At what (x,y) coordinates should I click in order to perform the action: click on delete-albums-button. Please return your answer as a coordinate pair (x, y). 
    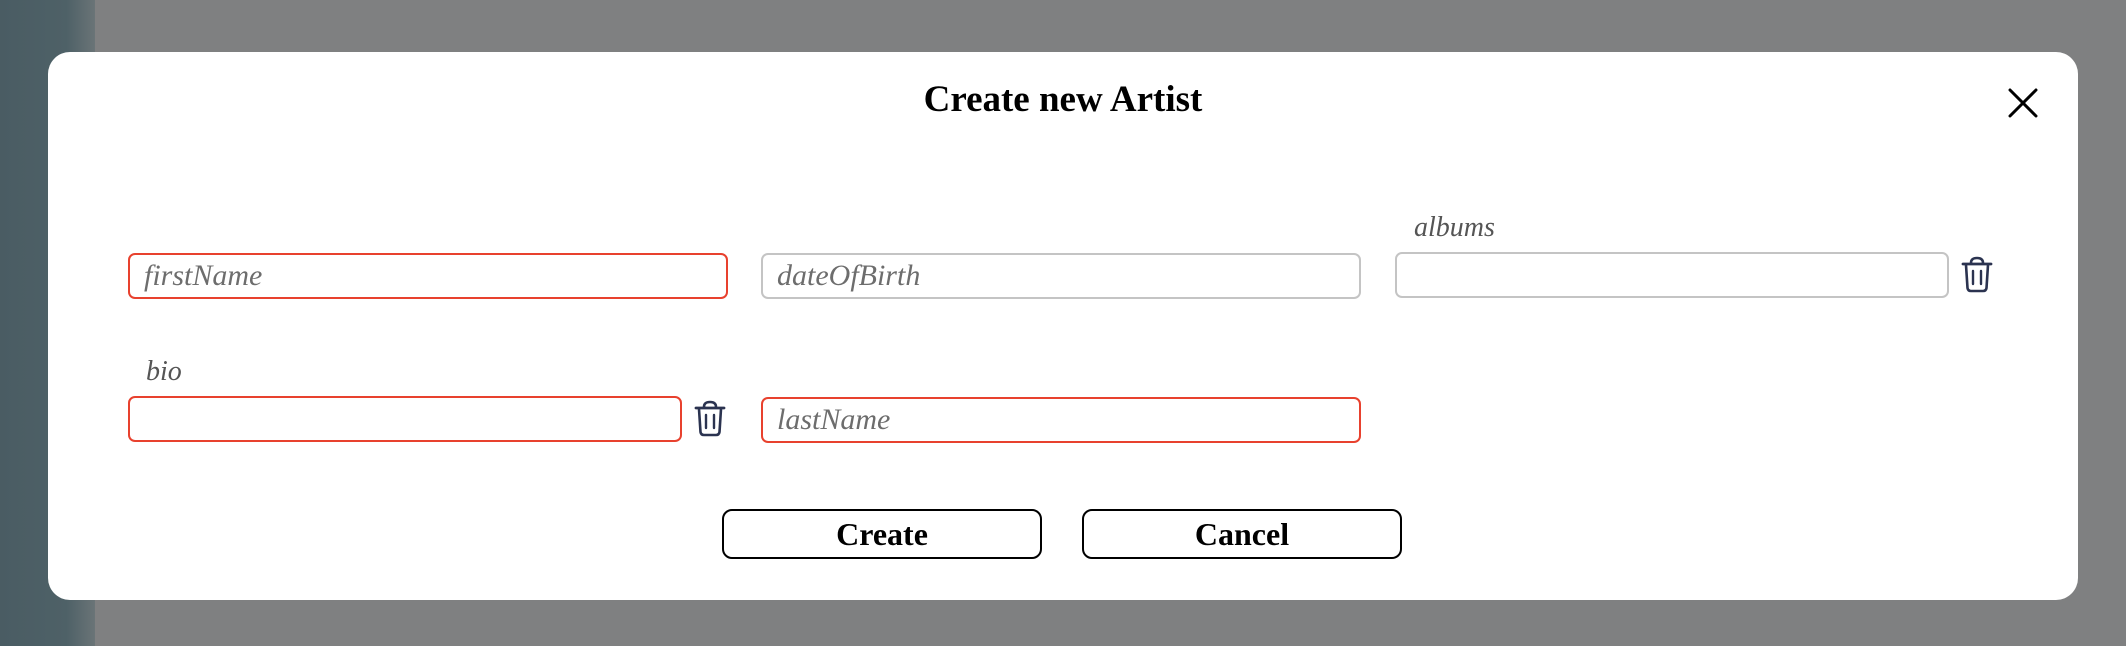
    Looking at the image, I should click on (1977, 275).